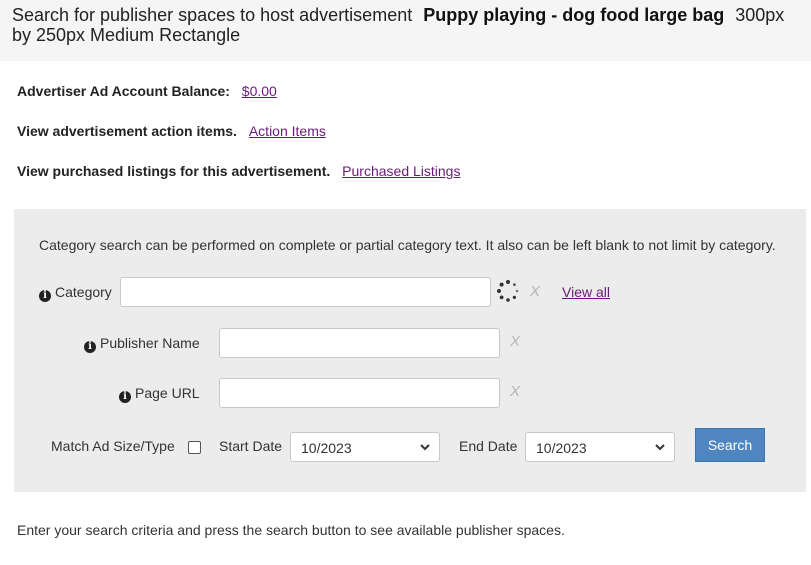 This screenshot has height=565, width=811. What do you see at coordinates (167, 393) in the screenshot?
I see `page-url-label: Page URL` at bounding box center [167, 393].